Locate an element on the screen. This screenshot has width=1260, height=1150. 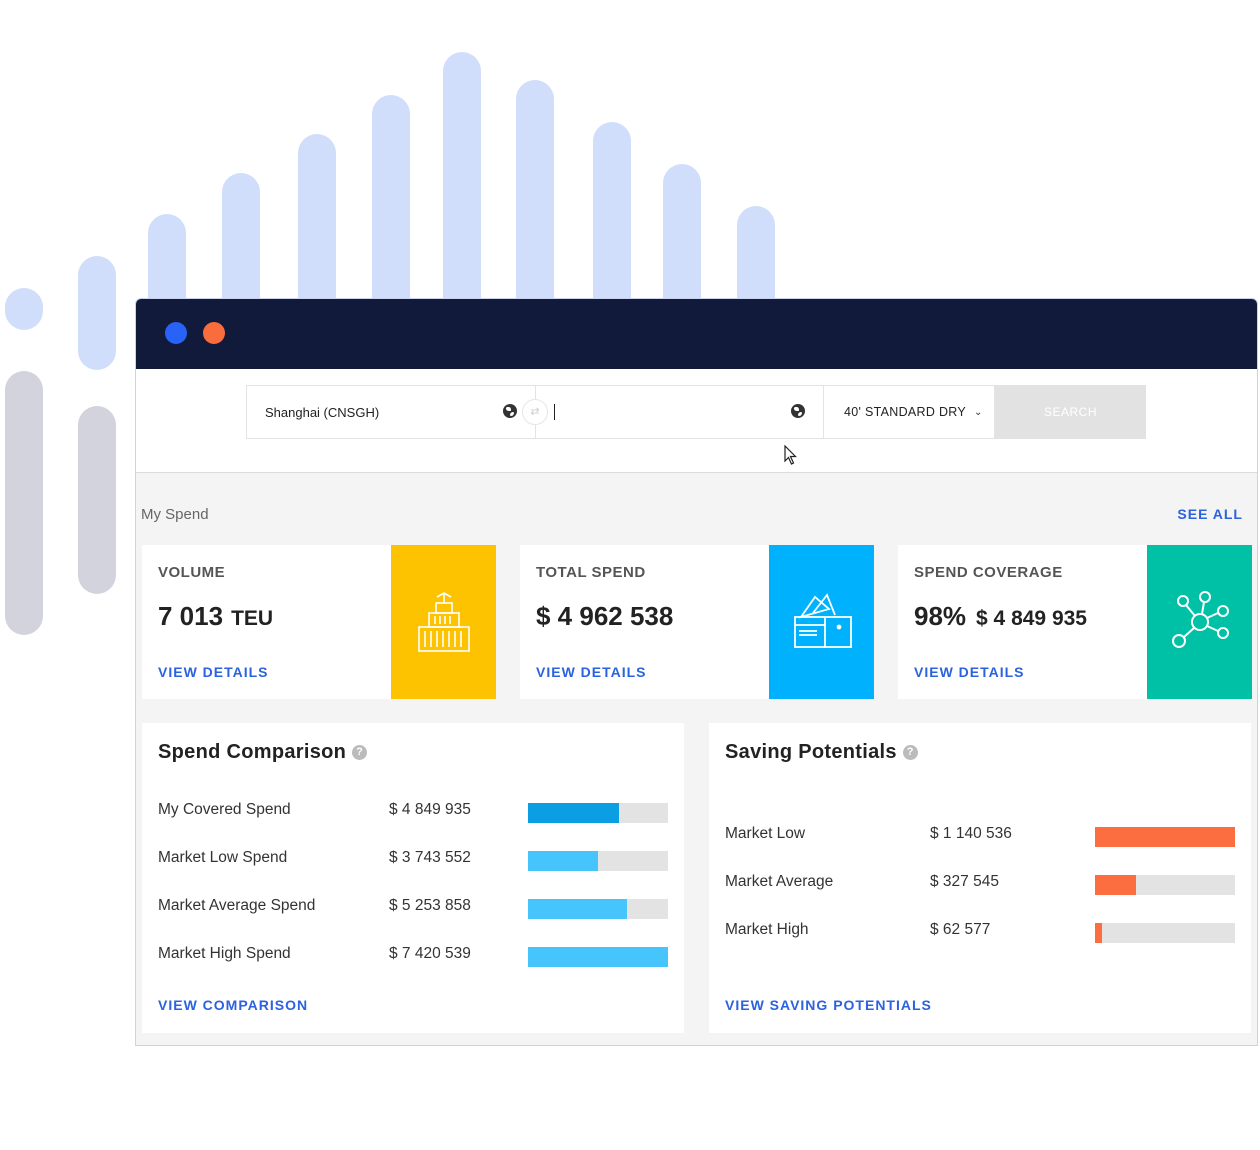
spend-comparison-title: Spend Comparison? is located at coordinates (263, 752).